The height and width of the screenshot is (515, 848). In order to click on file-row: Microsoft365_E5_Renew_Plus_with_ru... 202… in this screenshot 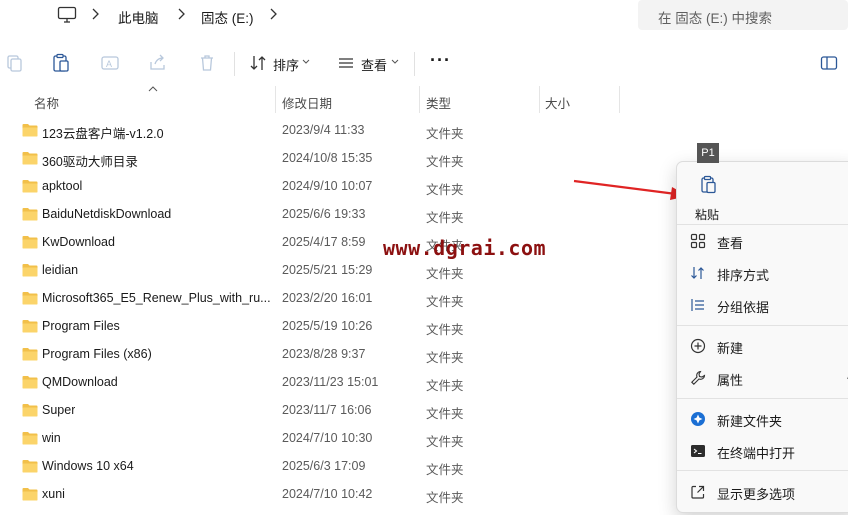, I will do `click(340, 299)`.